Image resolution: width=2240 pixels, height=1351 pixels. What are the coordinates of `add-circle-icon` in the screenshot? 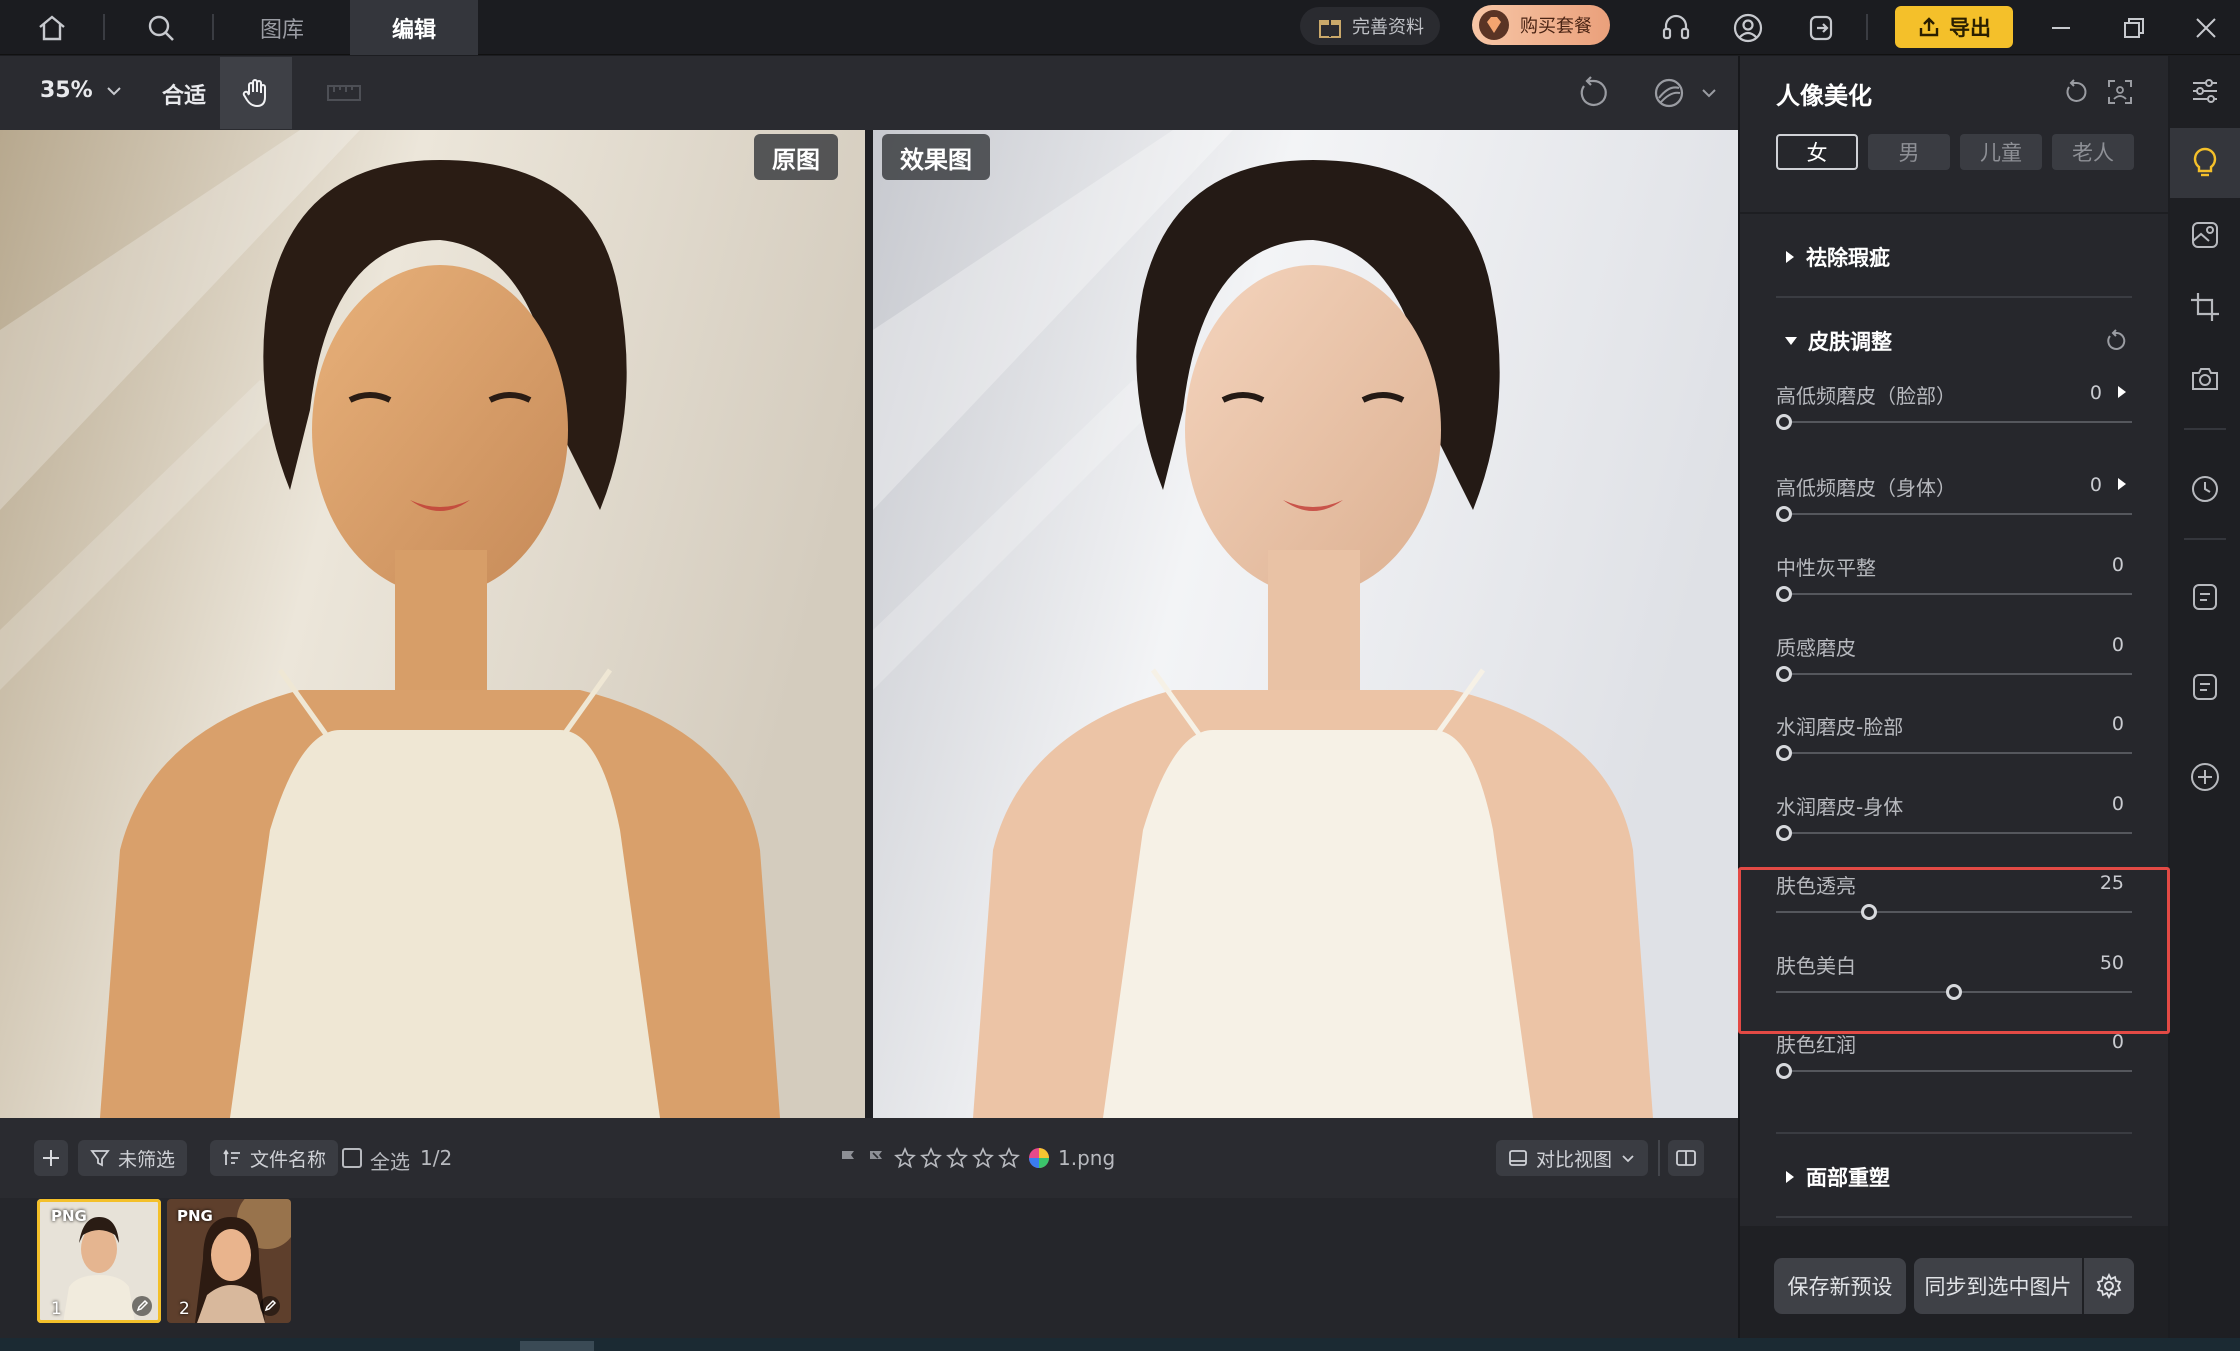 It's located at (2205, 777).